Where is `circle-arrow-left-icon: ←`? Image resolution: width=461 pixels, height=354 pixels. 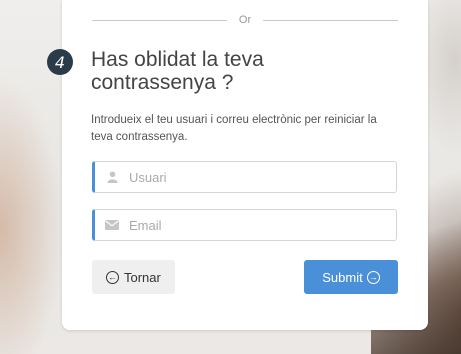 circle-arrow-left-icon: ← is located at coordinates (112, 277).